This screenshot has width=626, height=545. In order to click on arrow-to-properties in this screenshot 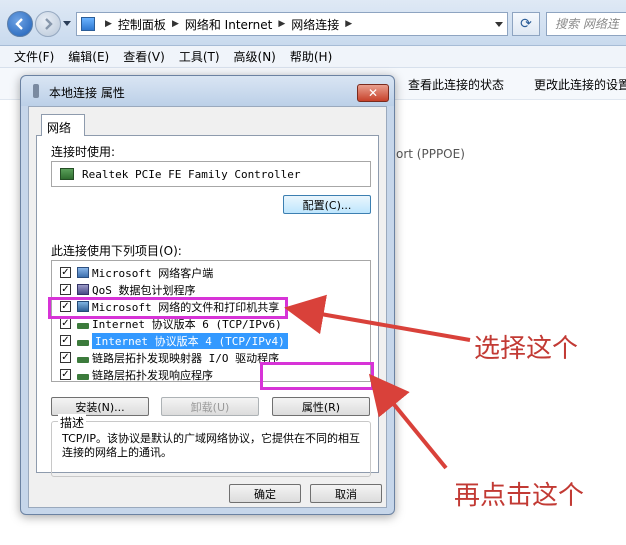, I will do `click(408, 421)`.